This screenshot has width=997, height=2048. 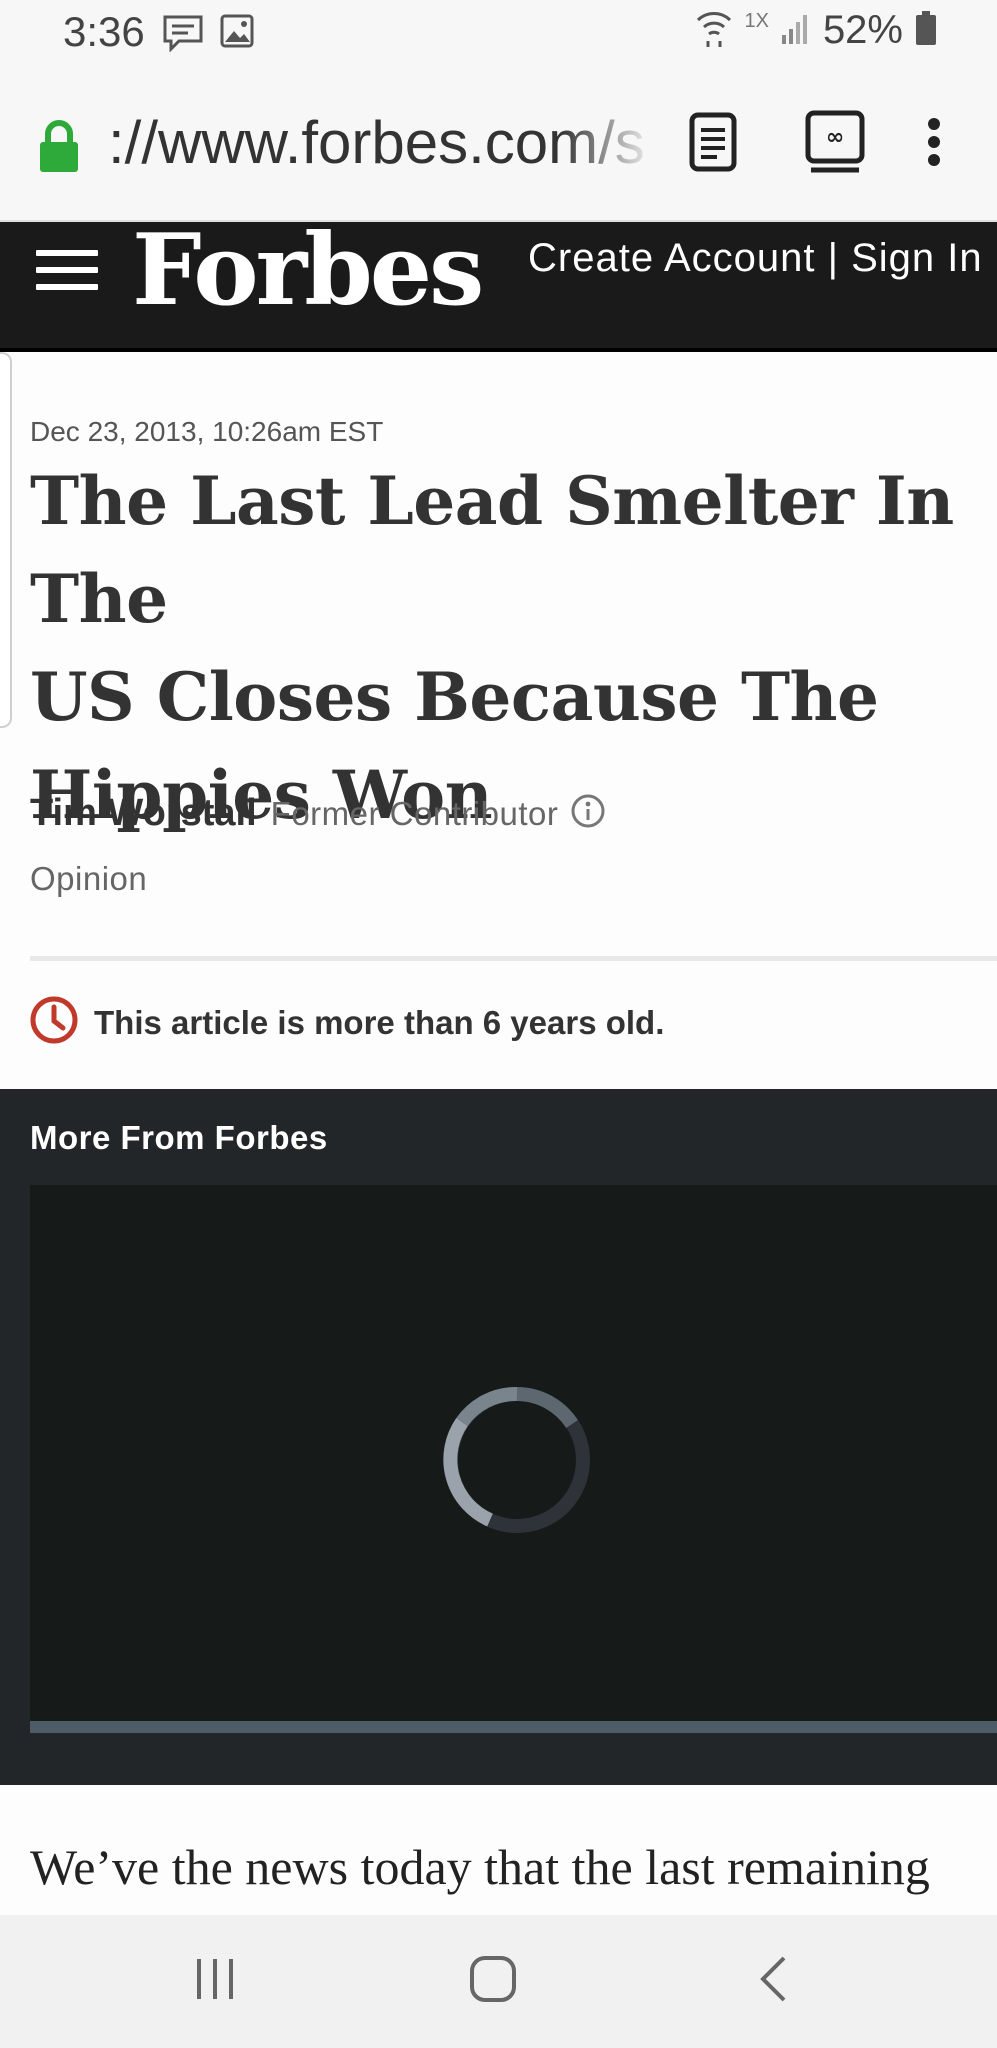 What do you see at coordinates (588, 813) in the screenshot?
I see `info-icon` at bounding box center [588, 813].